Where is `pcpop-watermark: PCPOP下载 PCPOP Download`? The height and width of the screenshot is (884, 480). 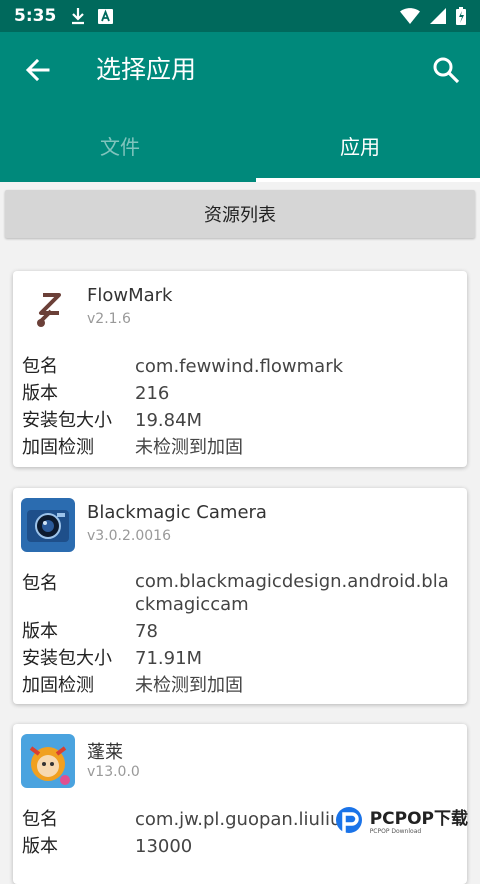
pcpop-watermark: PCPOP下载 PCPOP Download is located at coordinates (400, 822).